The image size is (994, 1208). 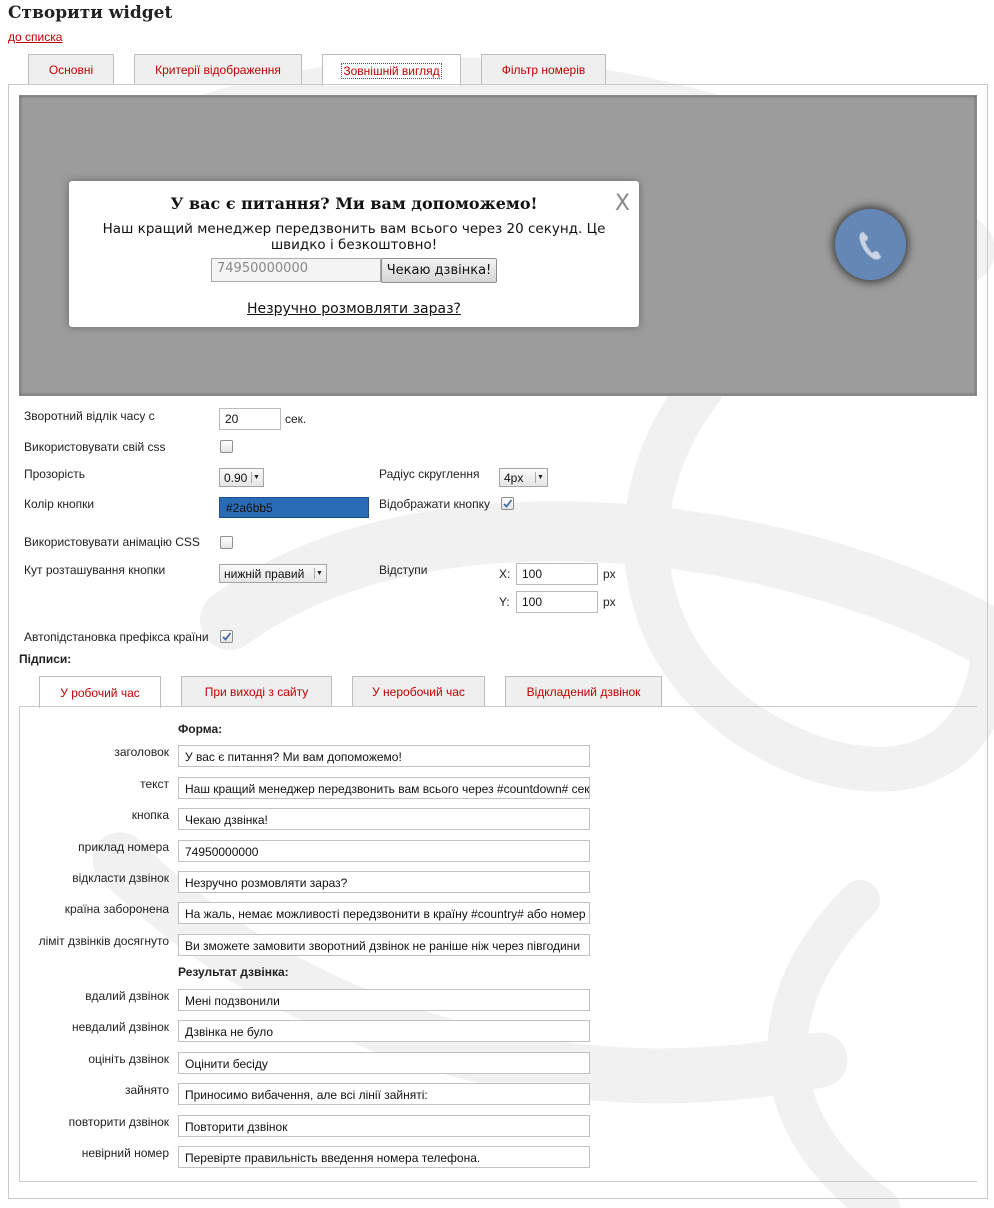 What do you see at coordinates (59, 504) in the screenshot?
I see `button-color-label: Колір кнопки` at bounding box center [59, 504].